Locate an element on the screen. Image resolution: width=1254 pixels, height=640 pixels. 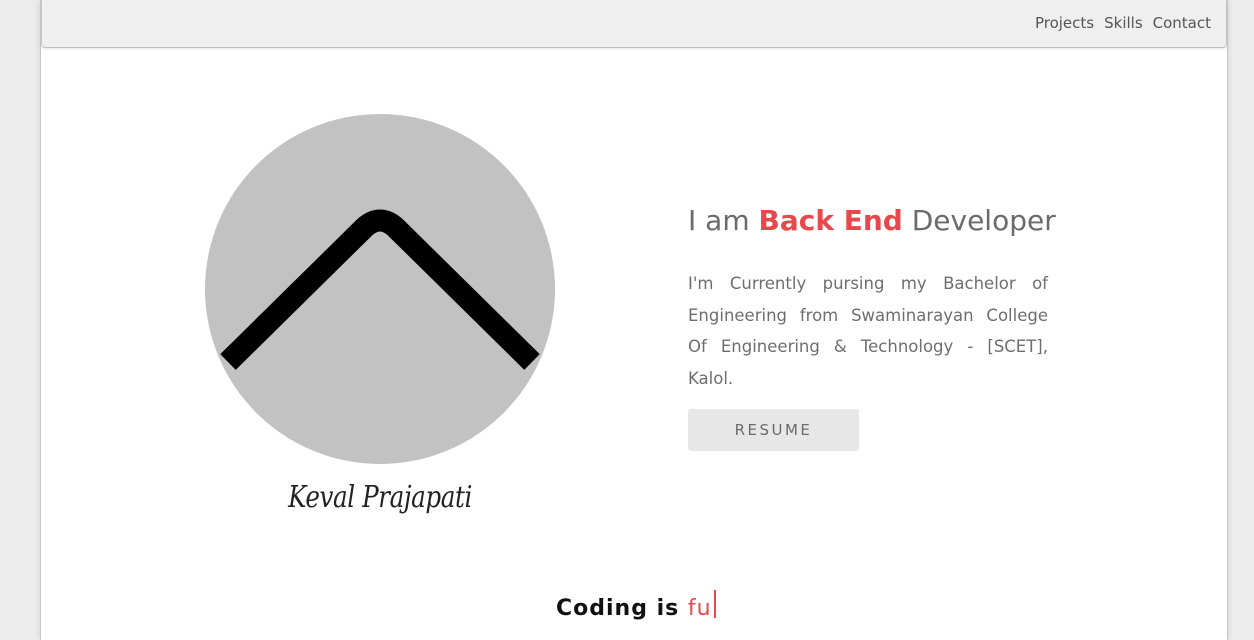
tagline-typed: fu is located at coordinates (699, 608).